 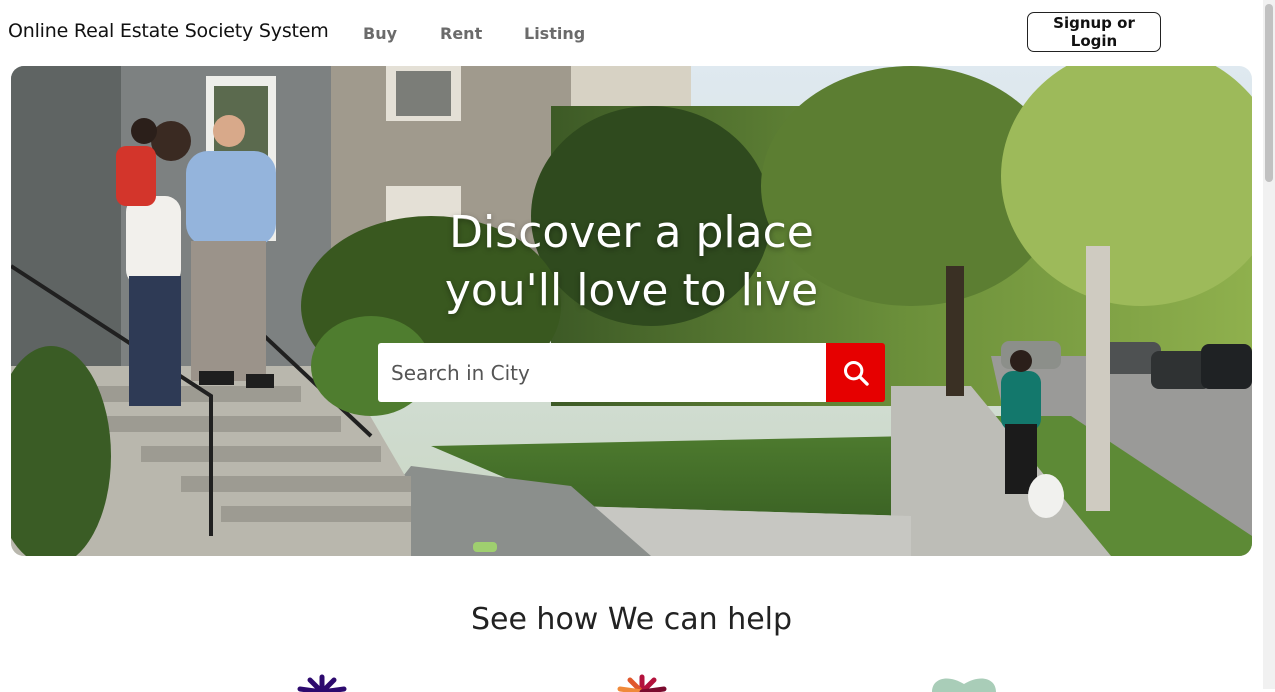 I want to click on signup-login-button: Signup or Login, so click(x=1094, y=32).